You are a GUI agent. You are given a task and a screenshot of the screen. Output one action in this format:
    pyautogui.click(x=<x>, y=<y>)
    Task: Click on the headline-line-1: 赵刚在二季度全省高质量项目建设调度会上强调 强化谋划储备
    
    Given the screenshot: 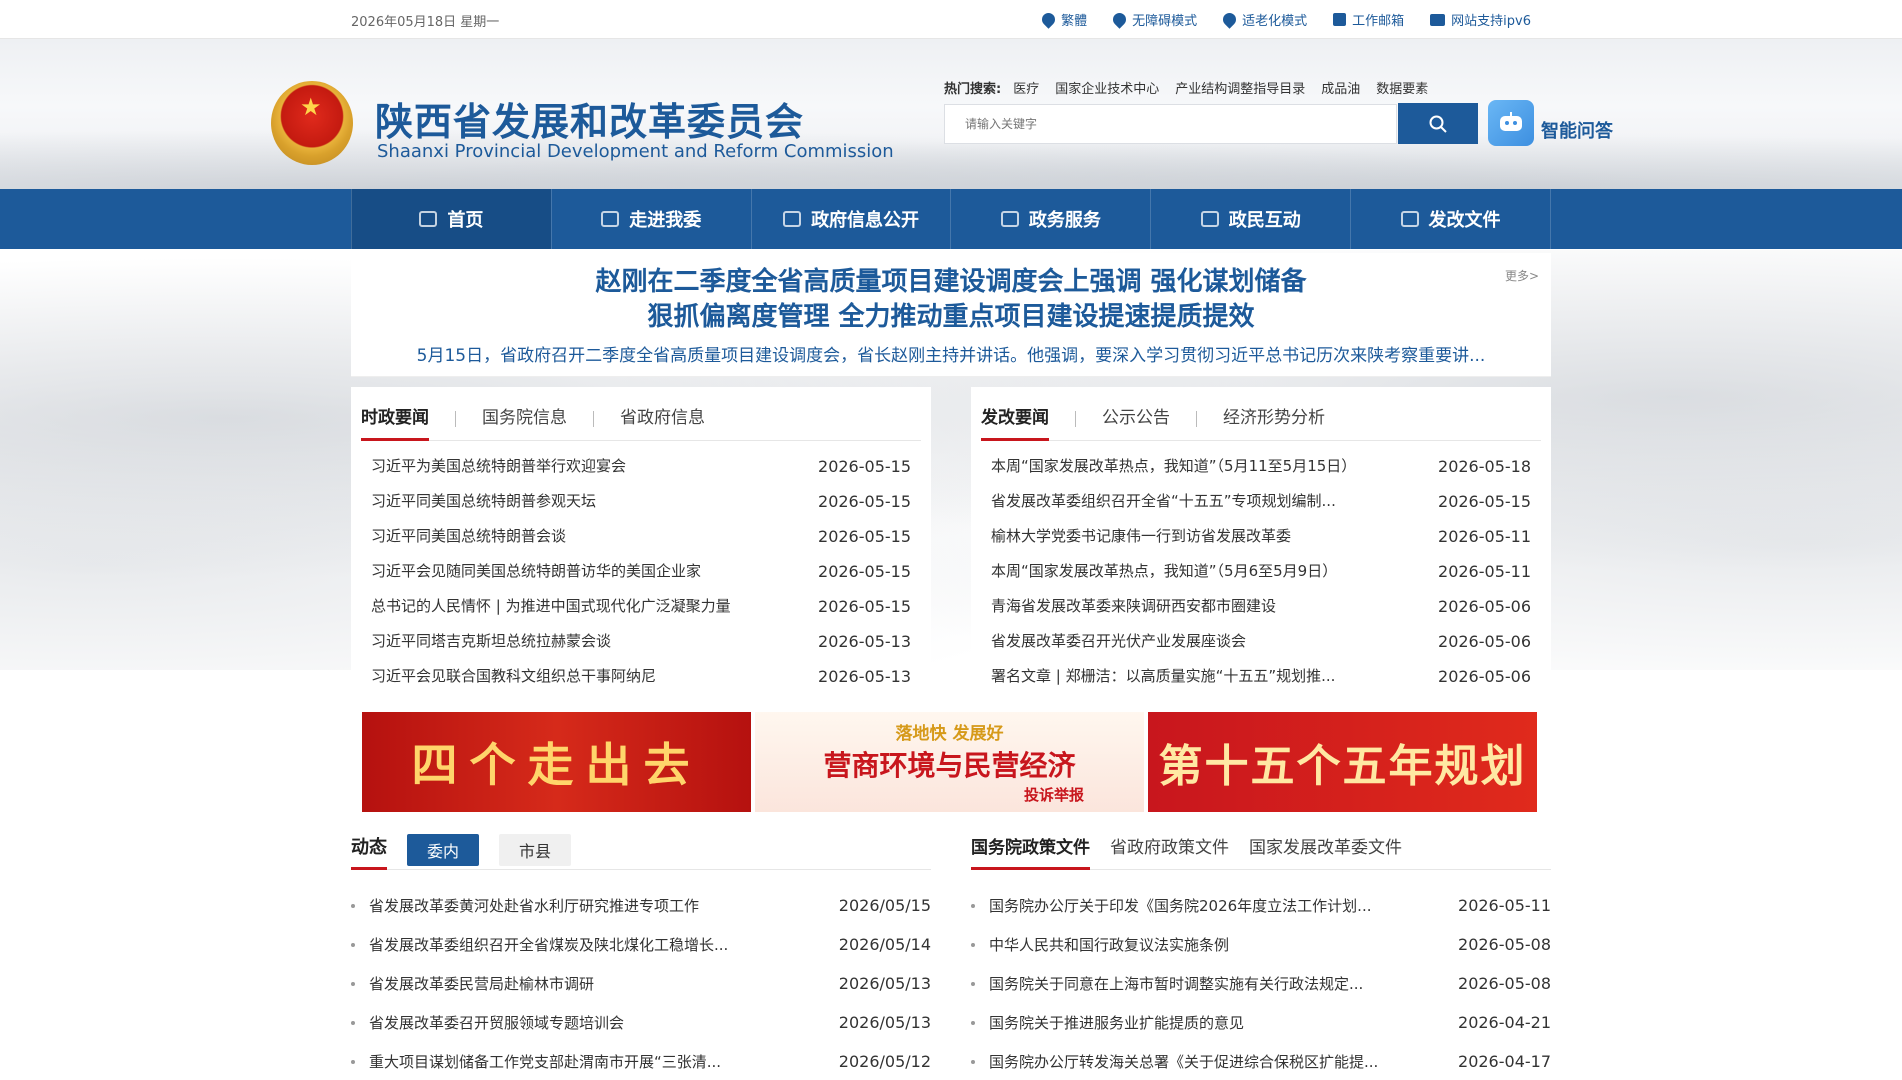 What is the action you would take?
    pyautogui.click(x=951, y=282)
    